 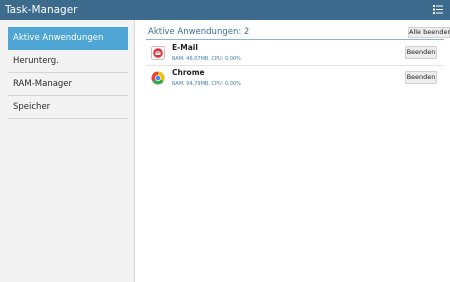 I want to click on sidebar-item-label: Speicher, so click(x=32, y=107).